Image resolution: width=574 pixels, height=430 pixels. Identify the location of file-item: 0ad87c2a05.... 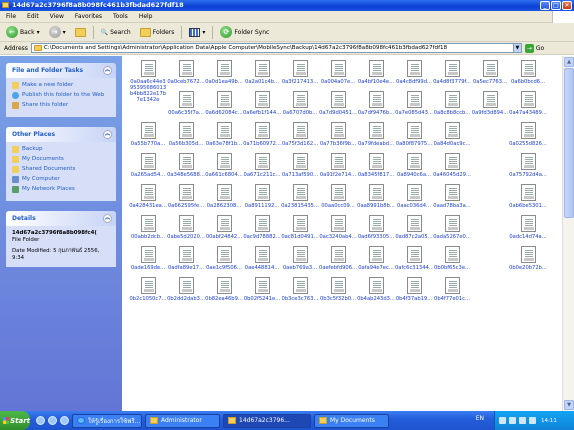
(414, 230).